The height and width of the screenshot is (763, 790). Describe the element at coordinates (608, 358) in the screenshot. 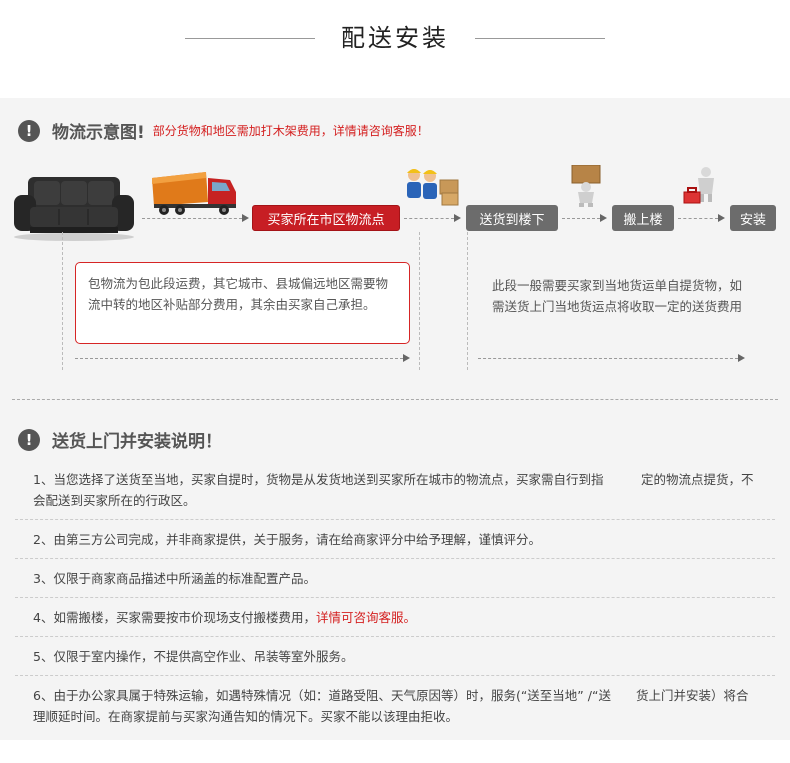

I see `range-arrow-right` at that location.